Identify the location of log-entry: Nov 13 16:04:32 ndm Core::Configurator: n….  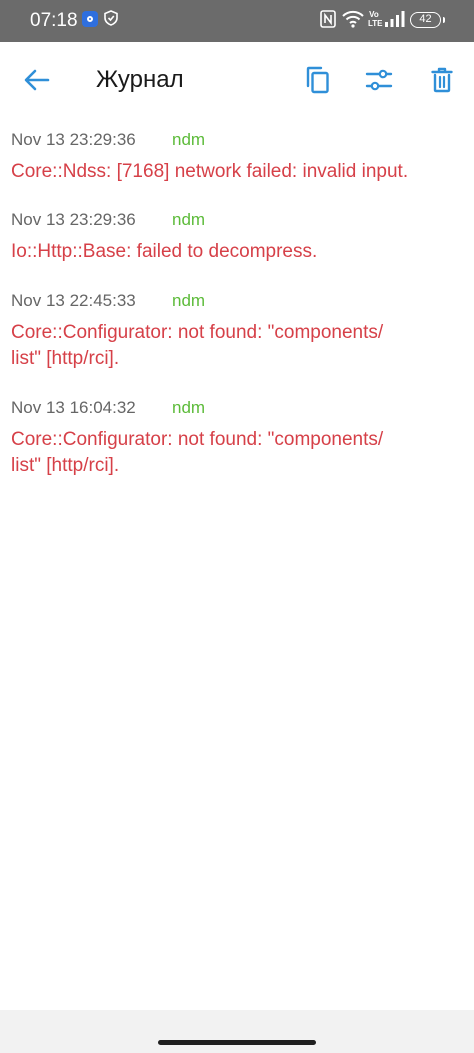
(236, 437).